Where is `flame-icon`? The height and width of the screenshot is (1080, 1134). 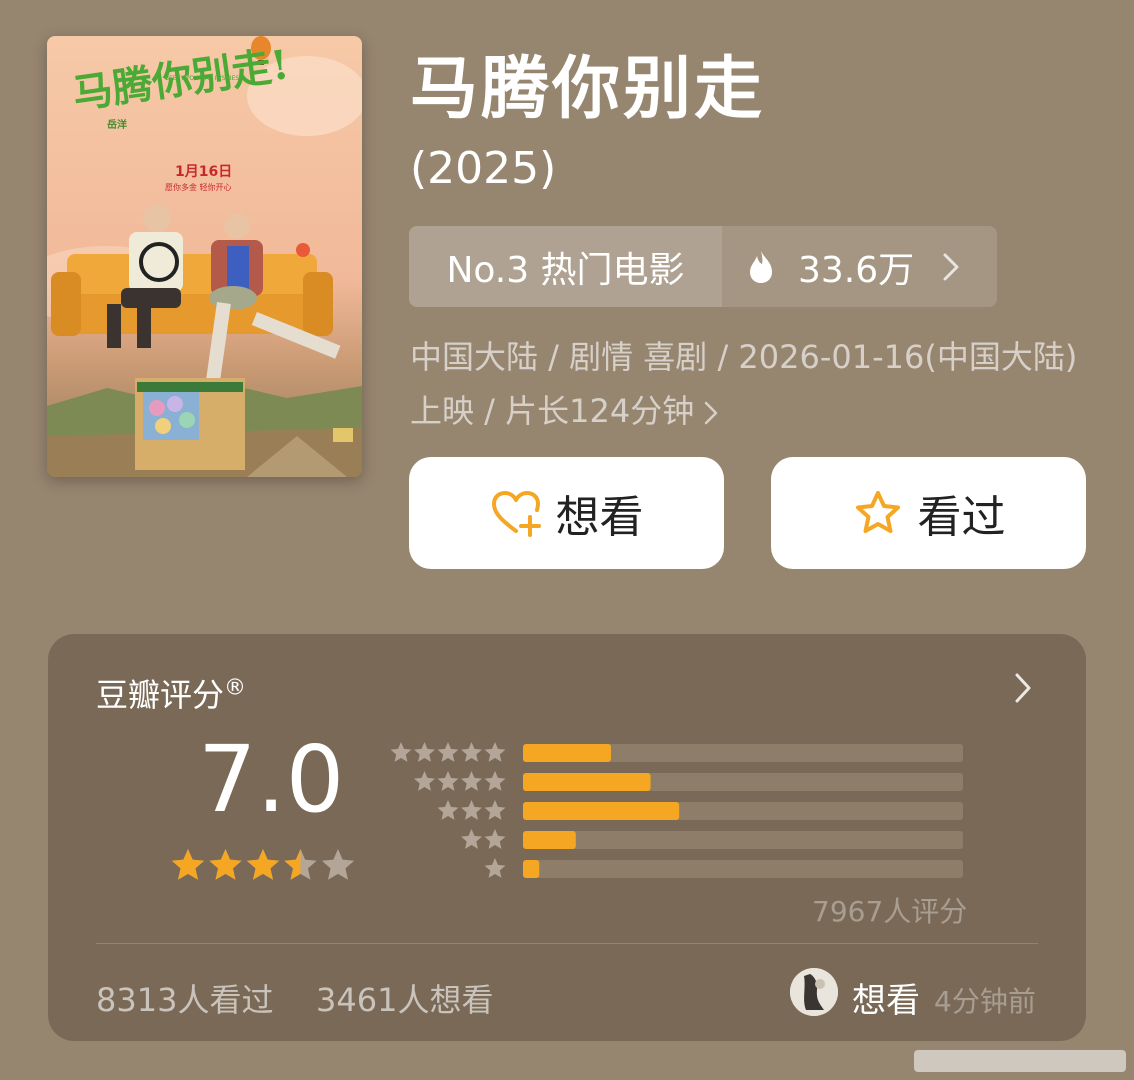
flame-icon is located at coordinates (761, 266).